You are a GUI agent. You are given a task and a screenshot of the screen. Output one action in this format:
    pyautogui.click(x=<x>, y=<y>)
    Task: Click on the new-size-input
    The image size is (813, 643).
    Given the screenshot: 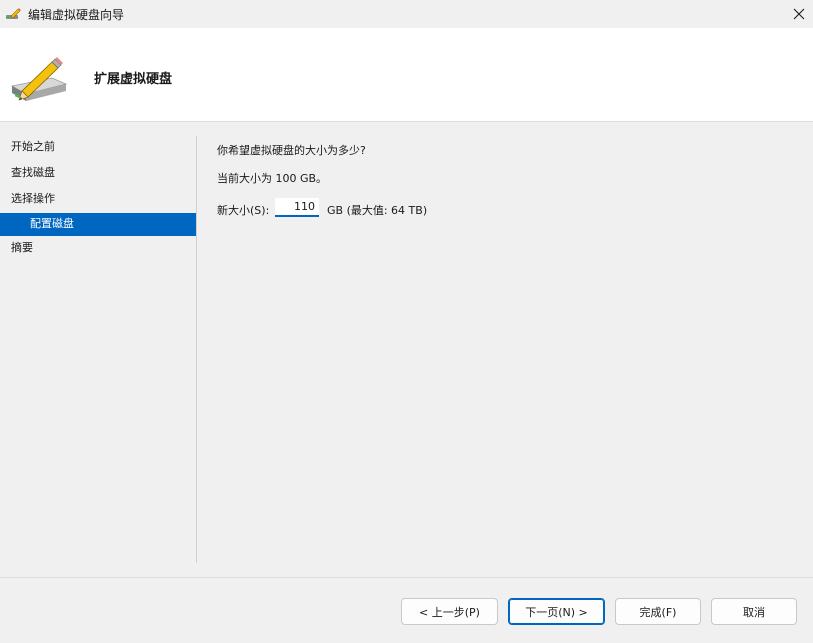 What is the action you would take?
    pyautogui.click(x=297, y=207)
    